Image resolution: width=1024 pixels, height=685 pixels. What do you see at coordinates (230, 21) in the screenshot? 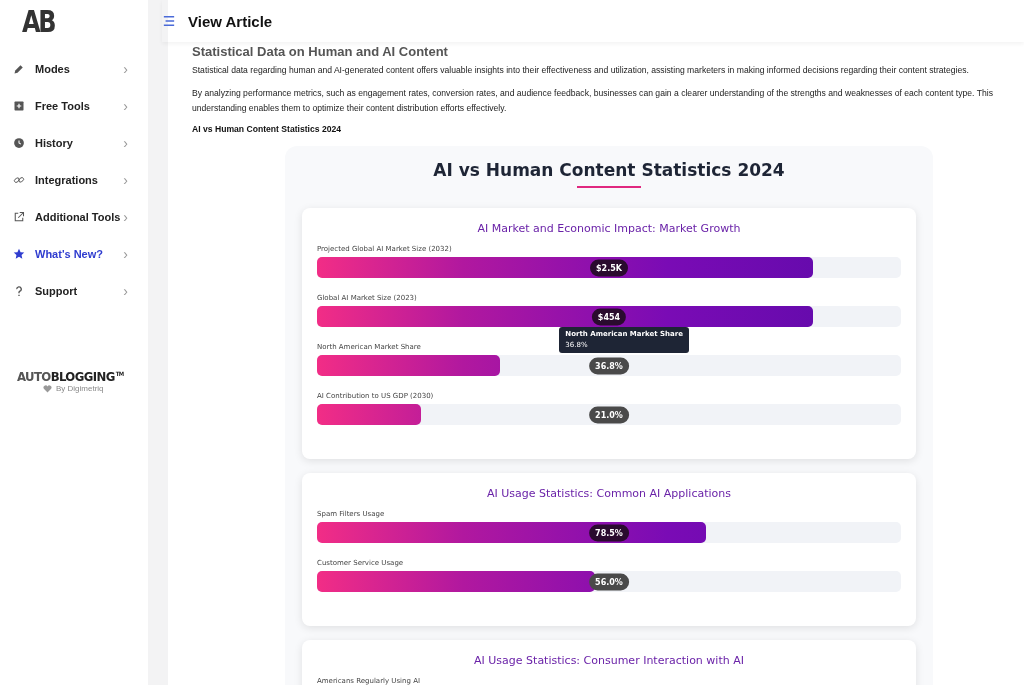
I see `page-title: View Article` at bounding box center [230, 21].